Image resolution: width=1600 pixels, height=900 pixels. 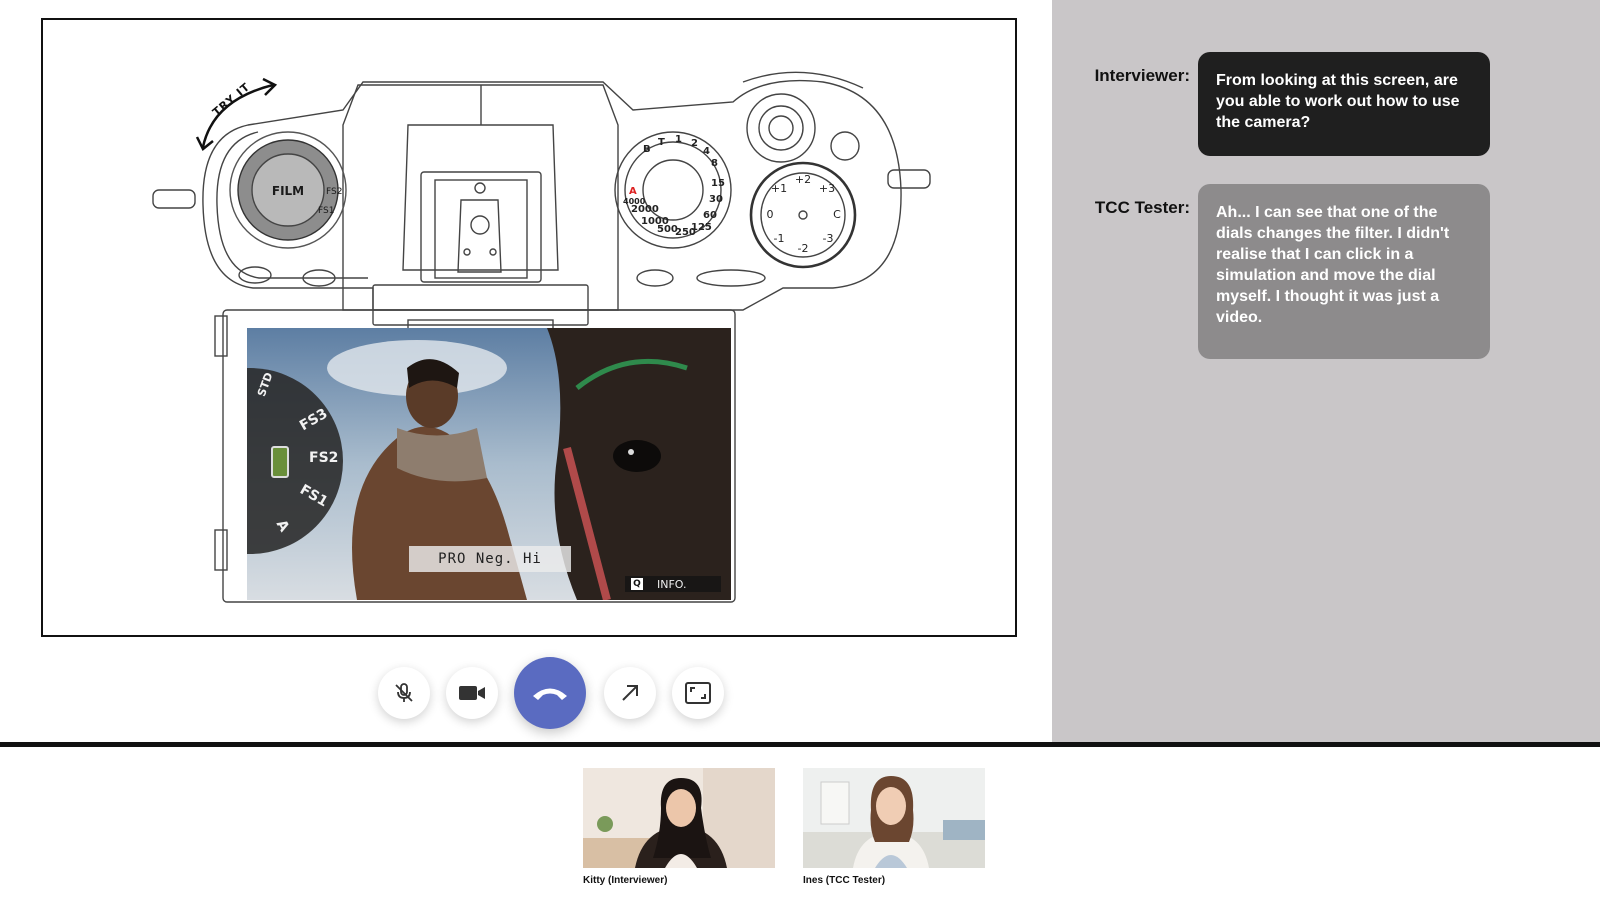 I want to click on participant-name: Kitty (Interviewer), so click(x=625, y=880).